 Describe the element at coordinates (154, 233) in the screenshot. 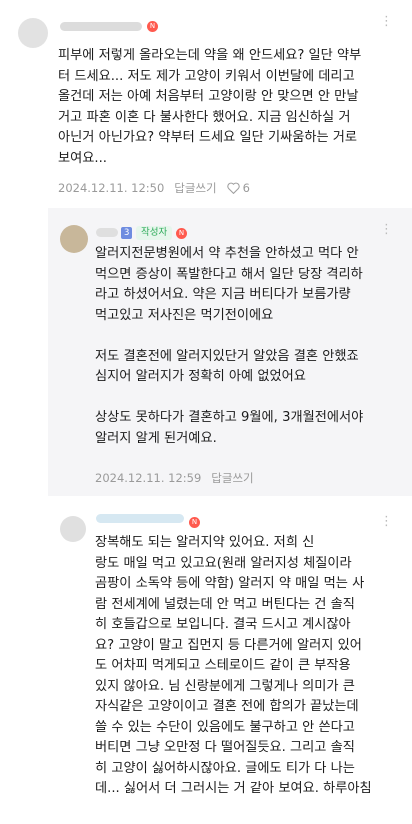

I see `author-tag: 작성자` at that location.